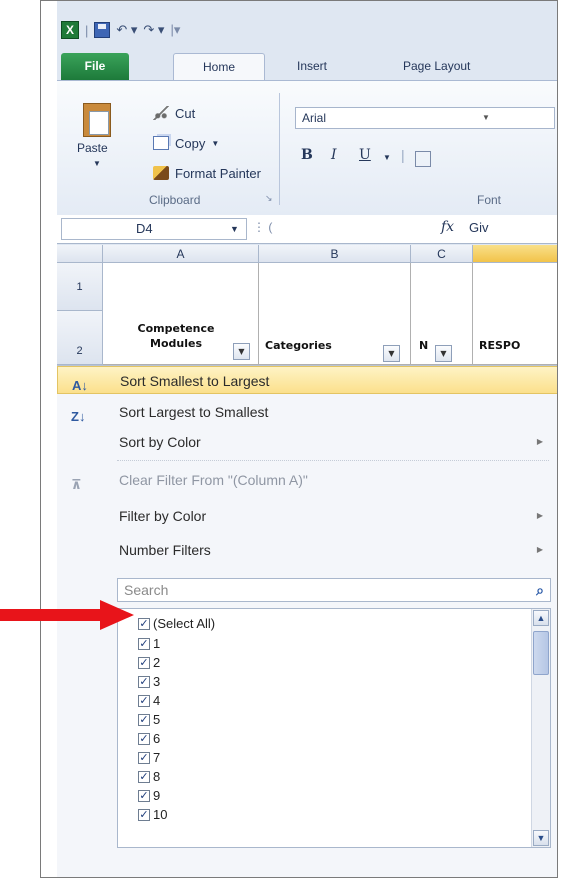  What do you see at coordinates (335, 314) in the screenshot?
I see `cell-b1-b2: Categories ▼` at bounding box center [335, 314].